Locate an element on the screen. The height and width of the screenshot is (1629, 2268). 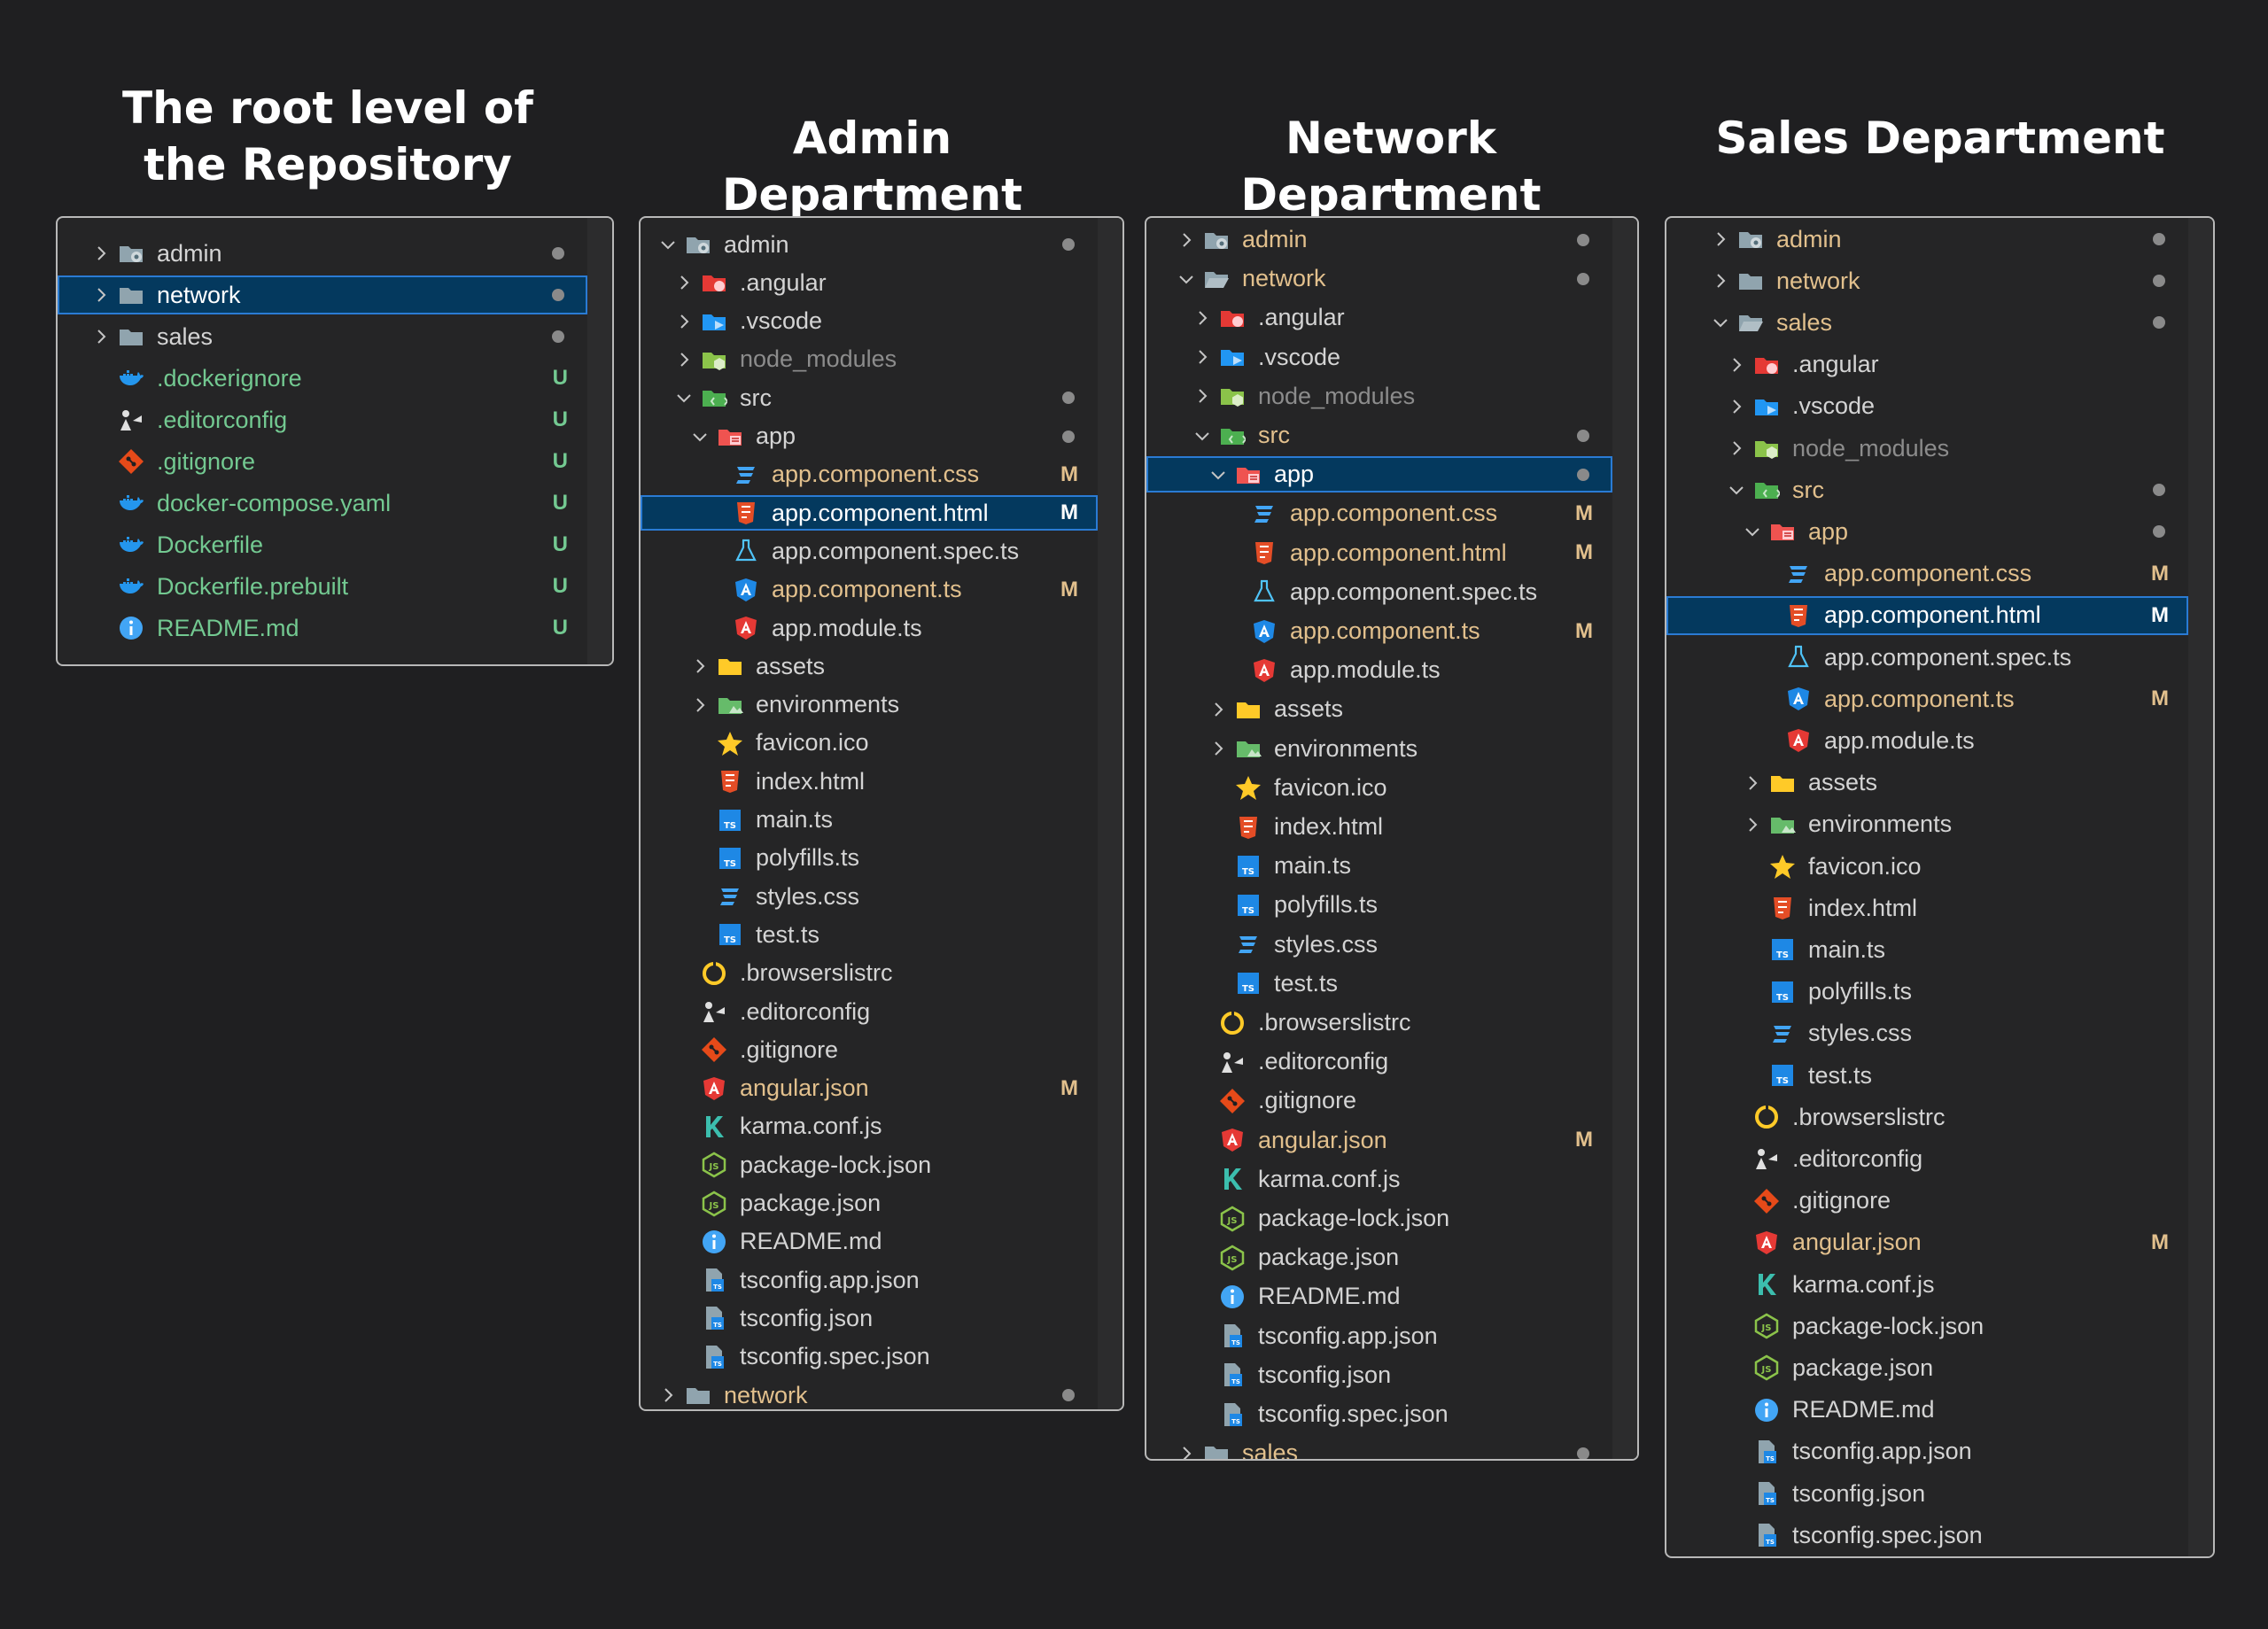
folder-item: environments is located at coordinates (1927, 824).